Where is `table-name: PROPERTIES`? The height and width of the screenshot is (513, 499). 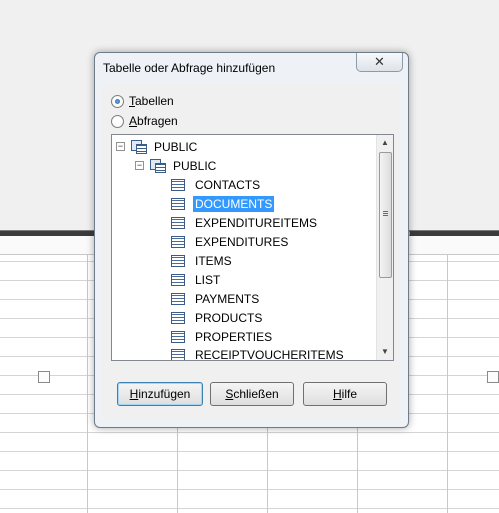 table-name: PROPERTIES is located at coordinates (234, 336).